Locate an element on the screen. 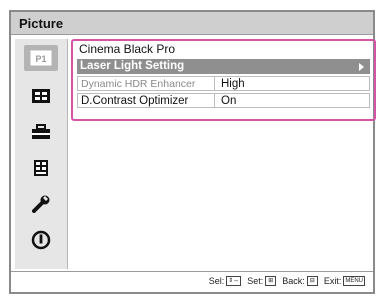 Image resolution: width=384 pixels, height=301 pixels. hint-exit: Exit: MENU is located at coordinates (344, 281).